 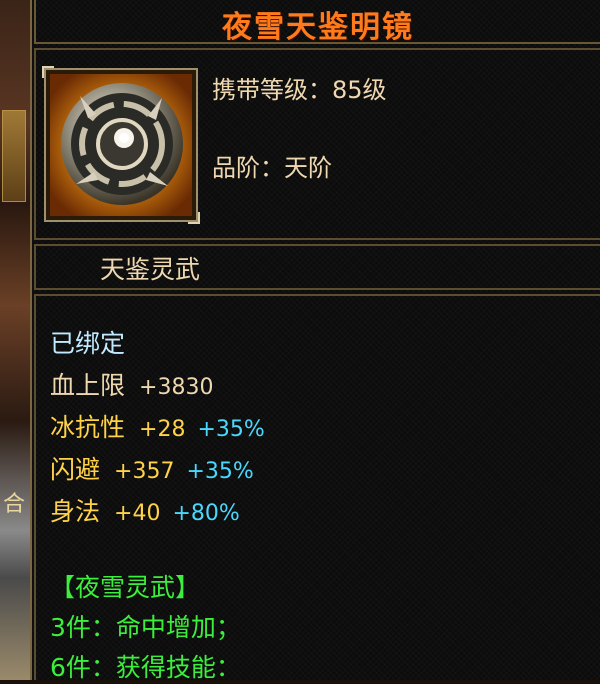 I want to click on stat-name: 血上限, so click(x=88, y=385).